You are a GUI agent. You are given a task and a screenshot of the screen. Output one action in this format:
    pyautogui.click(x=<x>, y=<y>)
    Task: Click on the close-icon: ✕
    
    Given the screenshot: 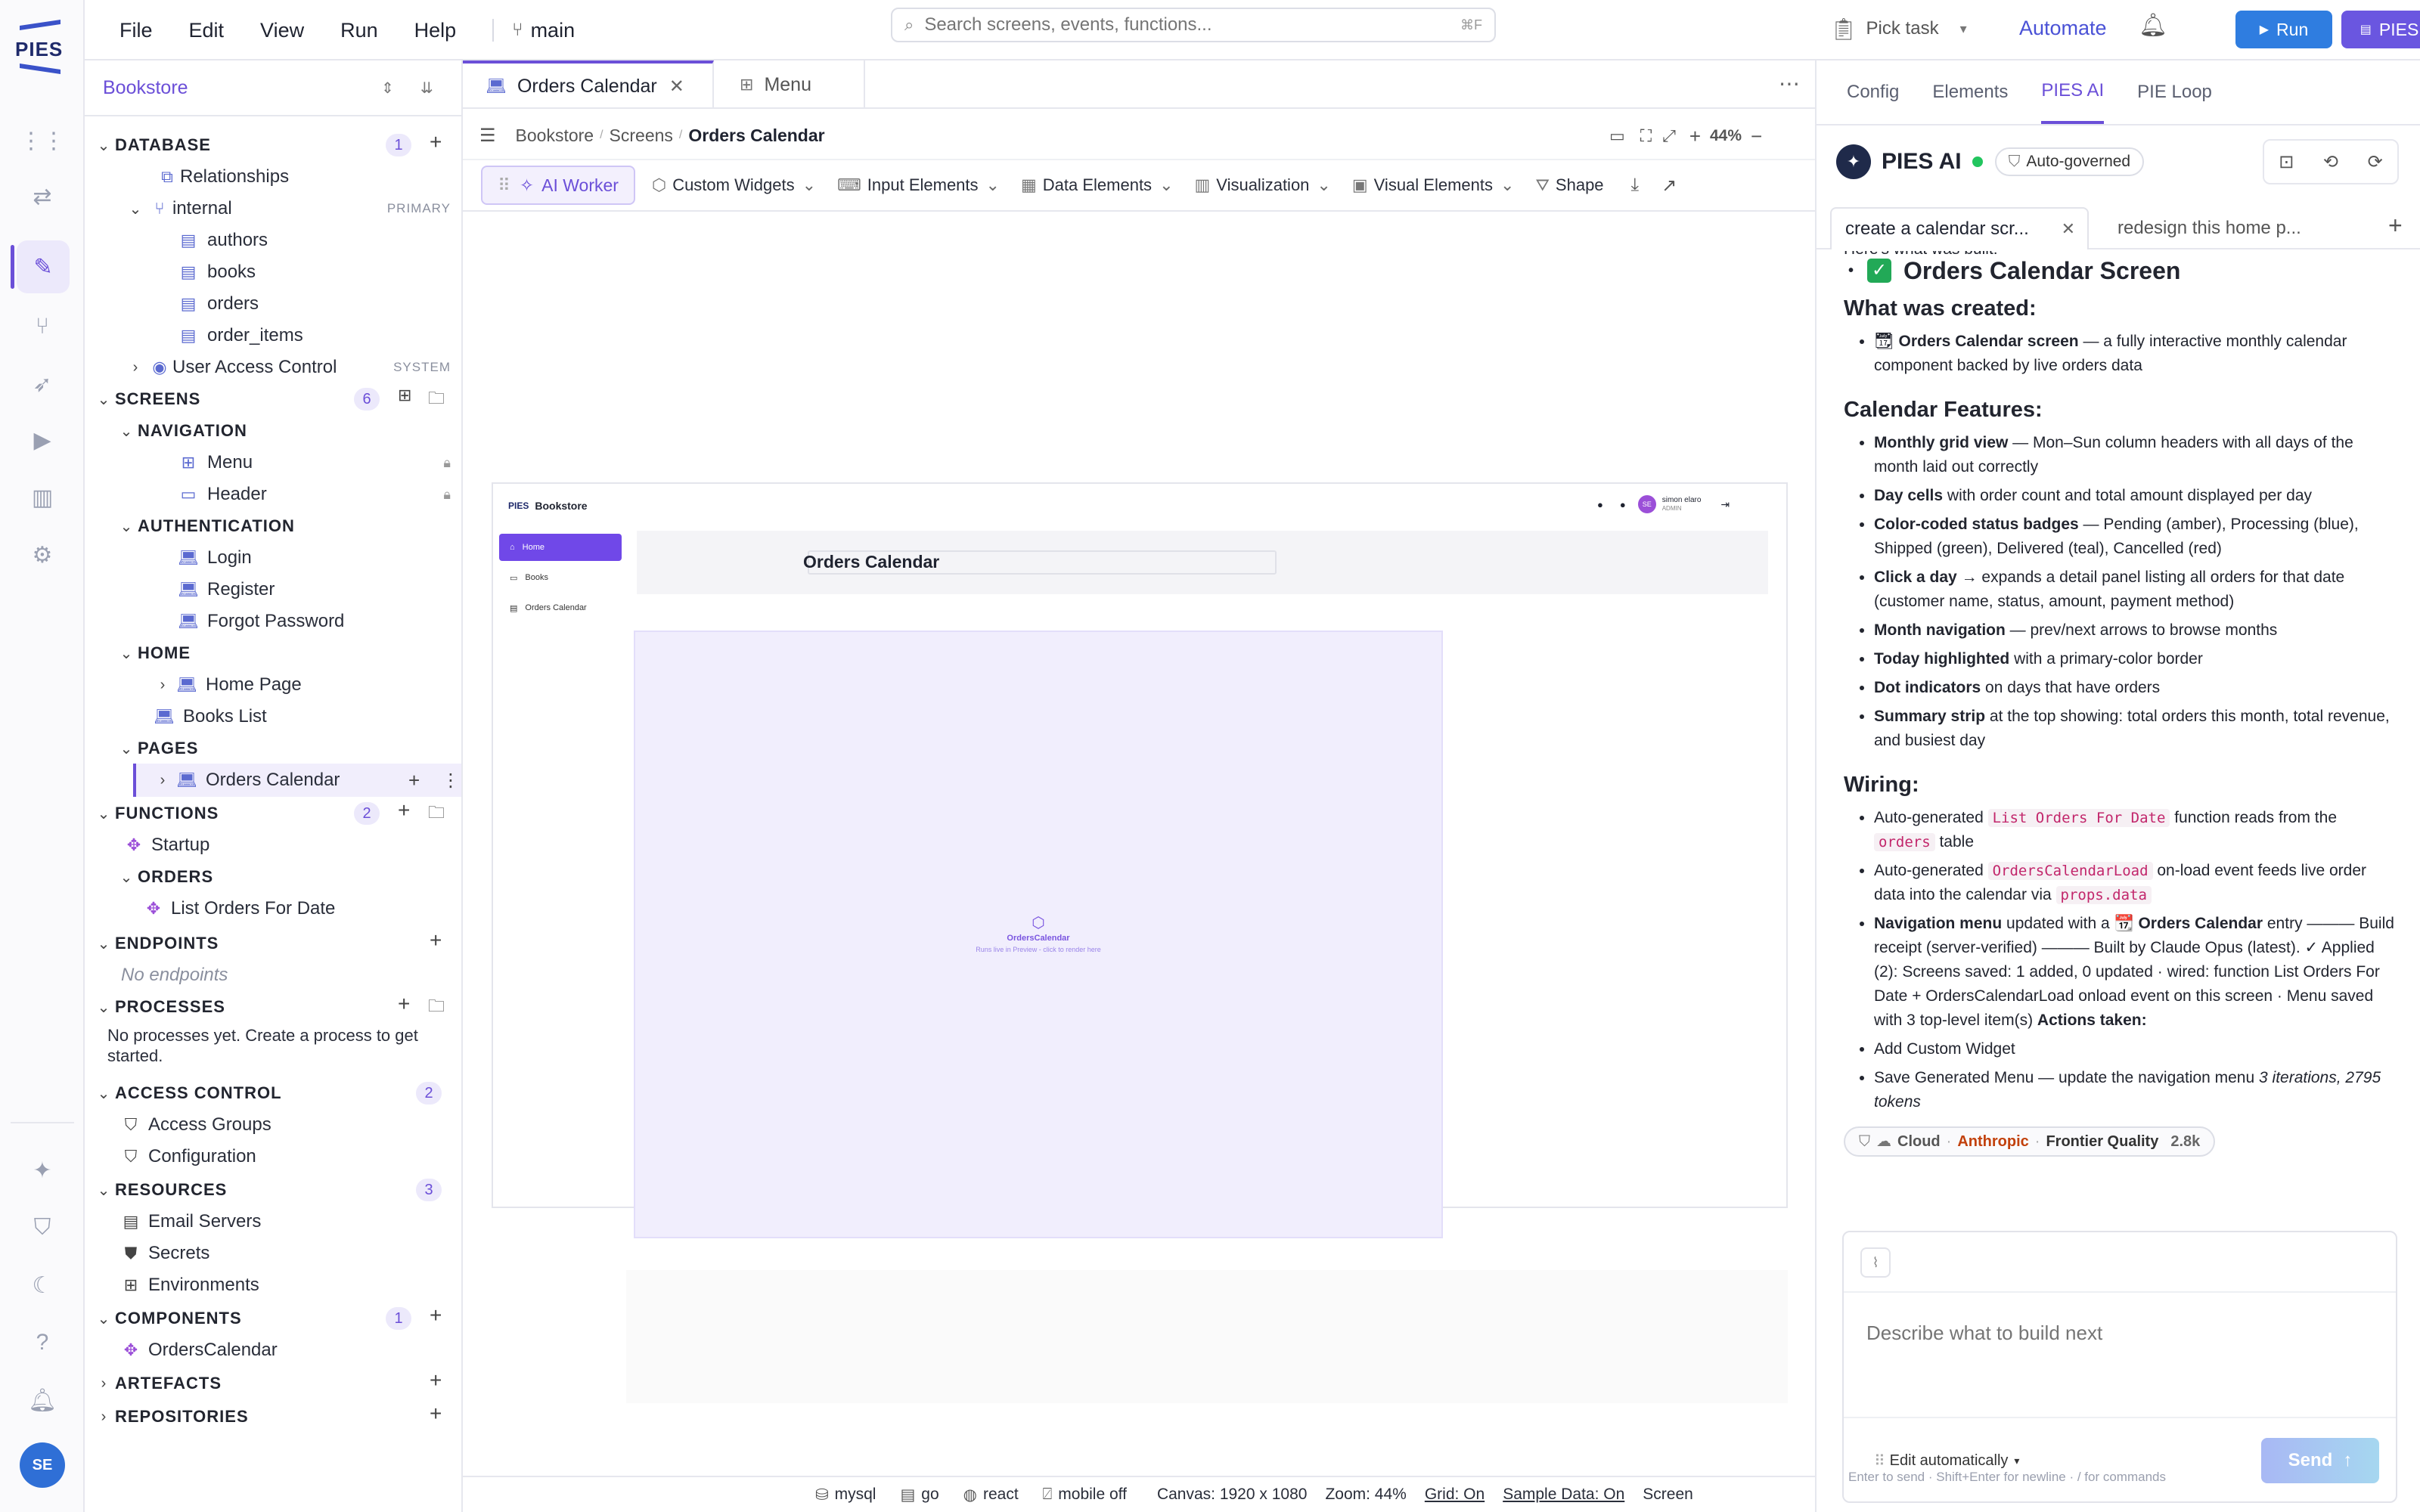 What is the action you would take?
    pyautogui.click(x=2068, y=229)
    